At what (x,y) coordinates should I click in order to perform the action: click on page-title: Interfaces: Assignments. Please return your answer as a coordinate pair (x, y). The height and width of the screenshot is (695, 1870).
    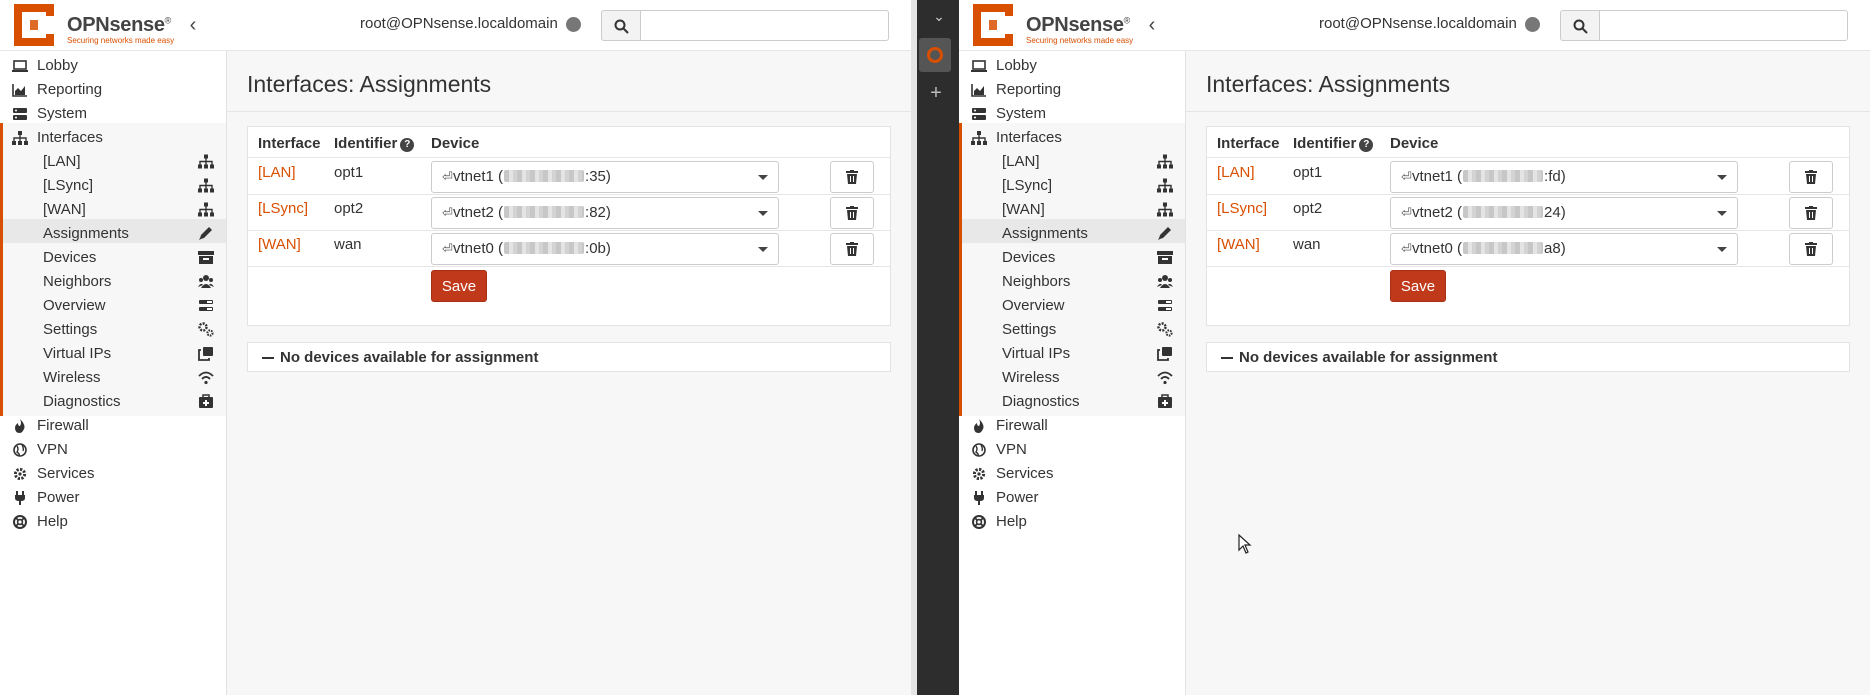
    Looking at the image, I should click on (369, 84).